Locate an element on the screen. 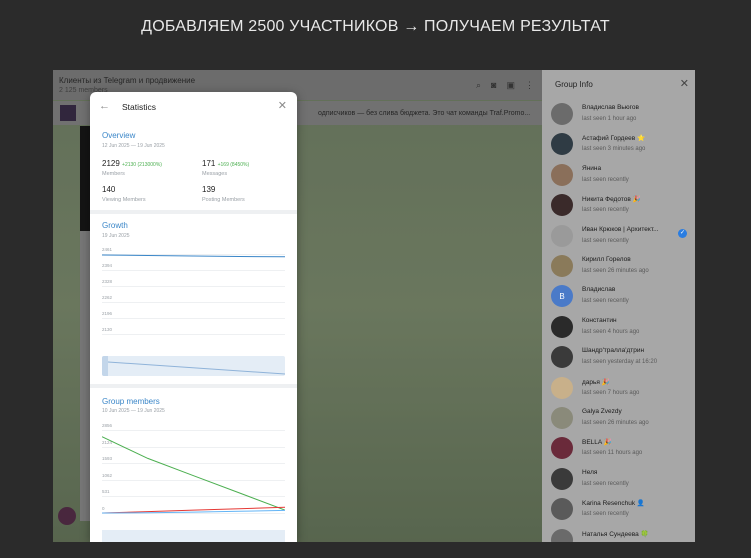  group-members-range-slider is located at coordinates (193, 536).